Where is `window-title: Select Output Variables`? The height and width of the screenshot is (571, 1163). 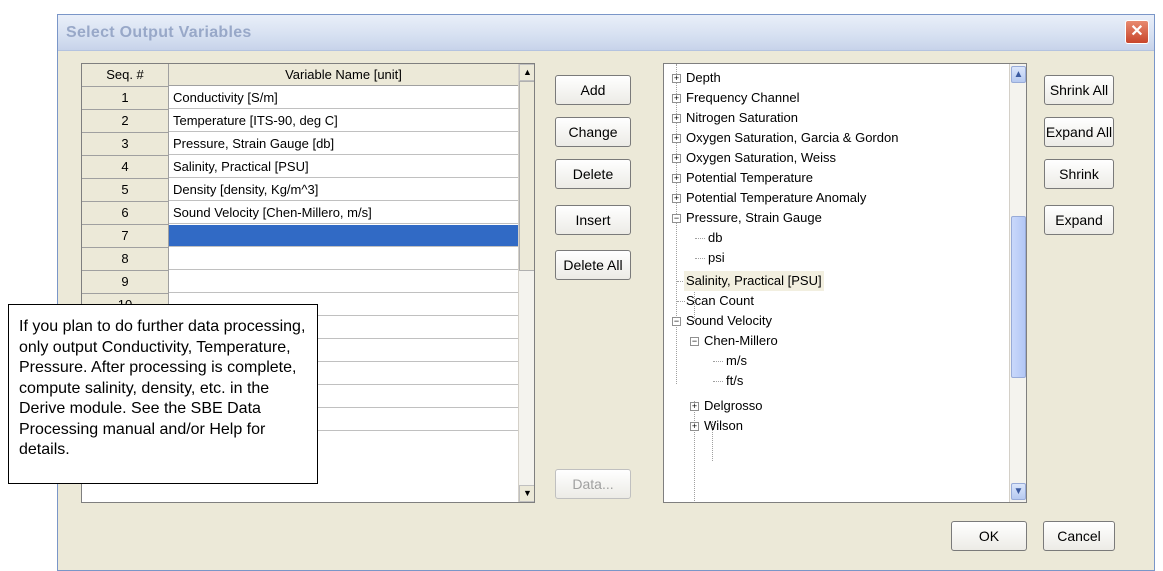
window-title: Select Output Variables is located at coordinates (159, 32).